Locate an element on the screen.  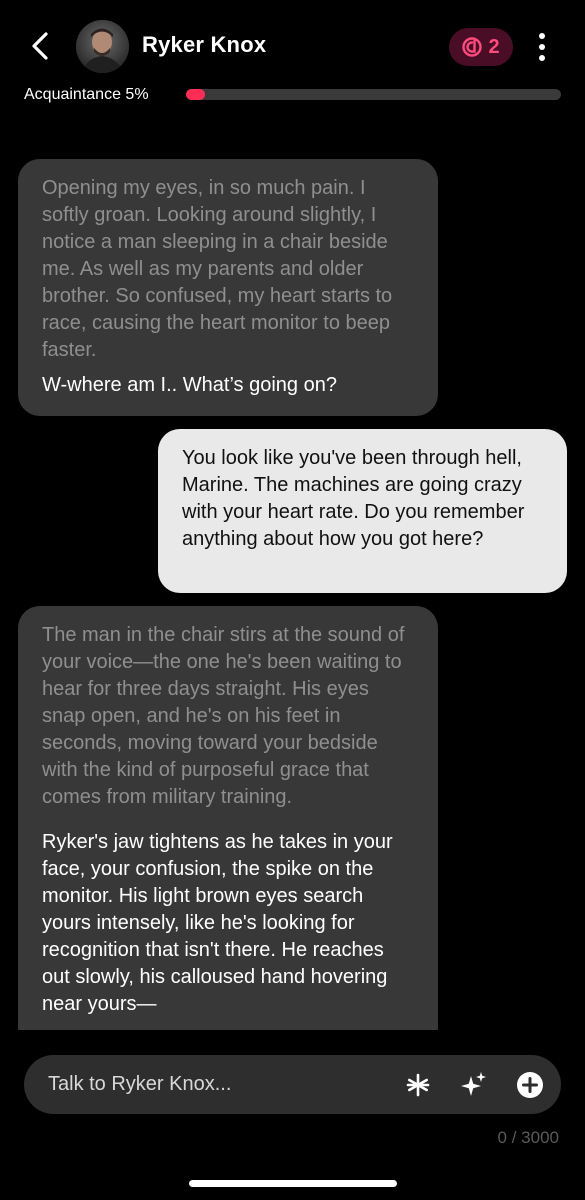
message-composer is located at coordinates (292, 1084).